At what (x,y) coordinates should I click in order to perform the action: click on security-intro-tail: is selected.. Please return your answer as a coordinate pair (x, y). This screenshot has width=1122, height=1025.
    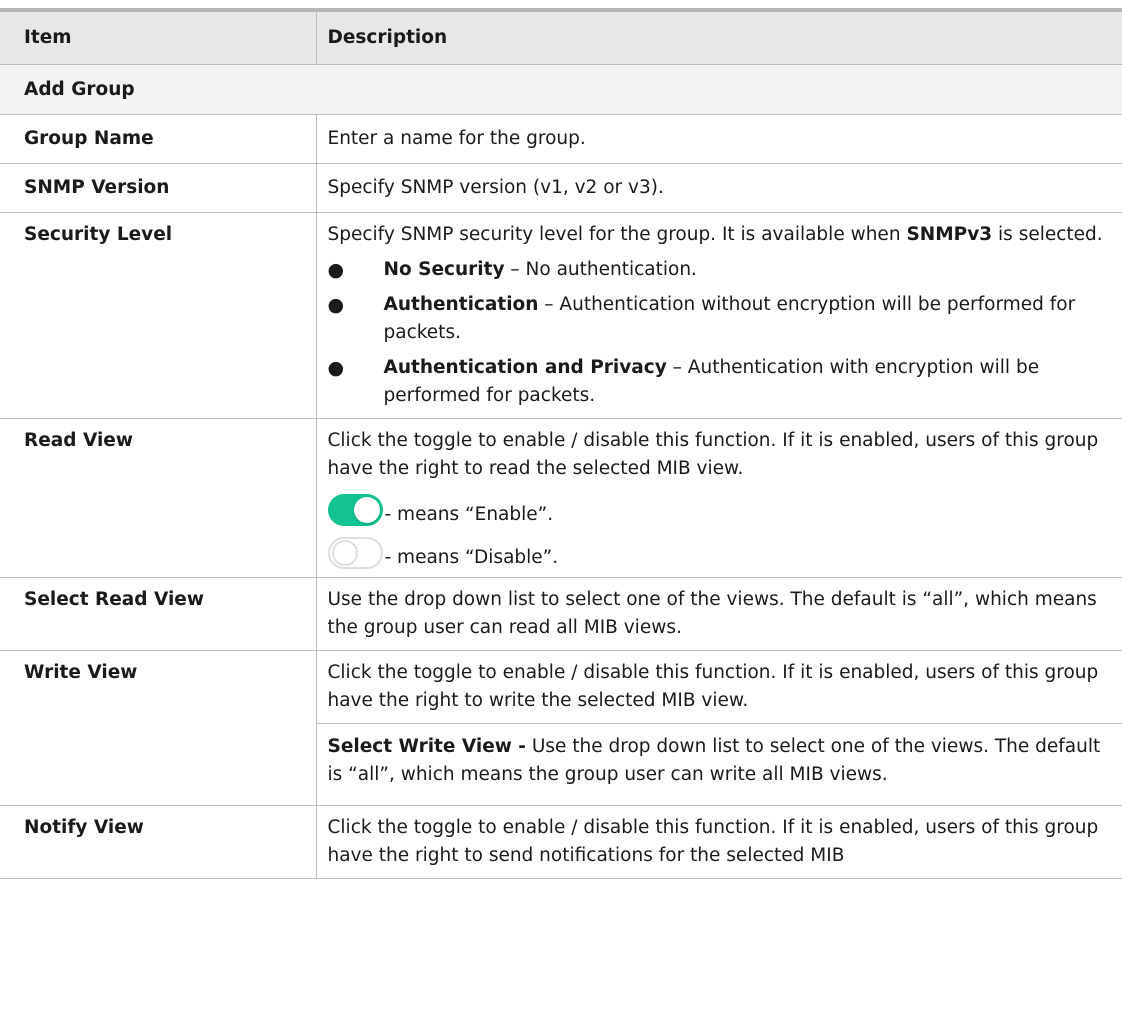
    Looking at the image, I should click on (1047, 234).